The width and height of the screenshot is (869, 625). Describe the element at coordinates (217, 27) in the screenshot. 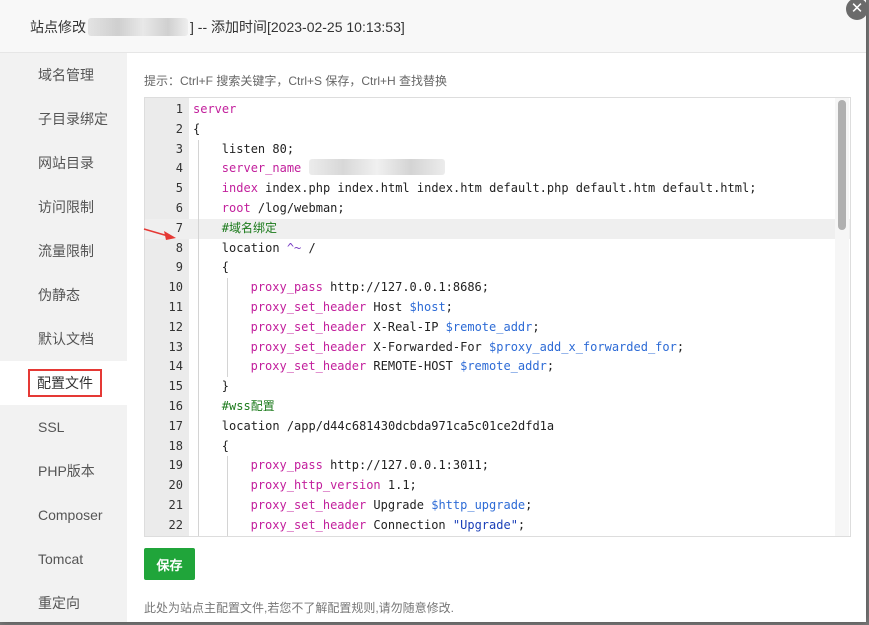

I see `dialog-title: 站点修改] -- 添加时间[2023-02-25 10:13:53]` at that location.